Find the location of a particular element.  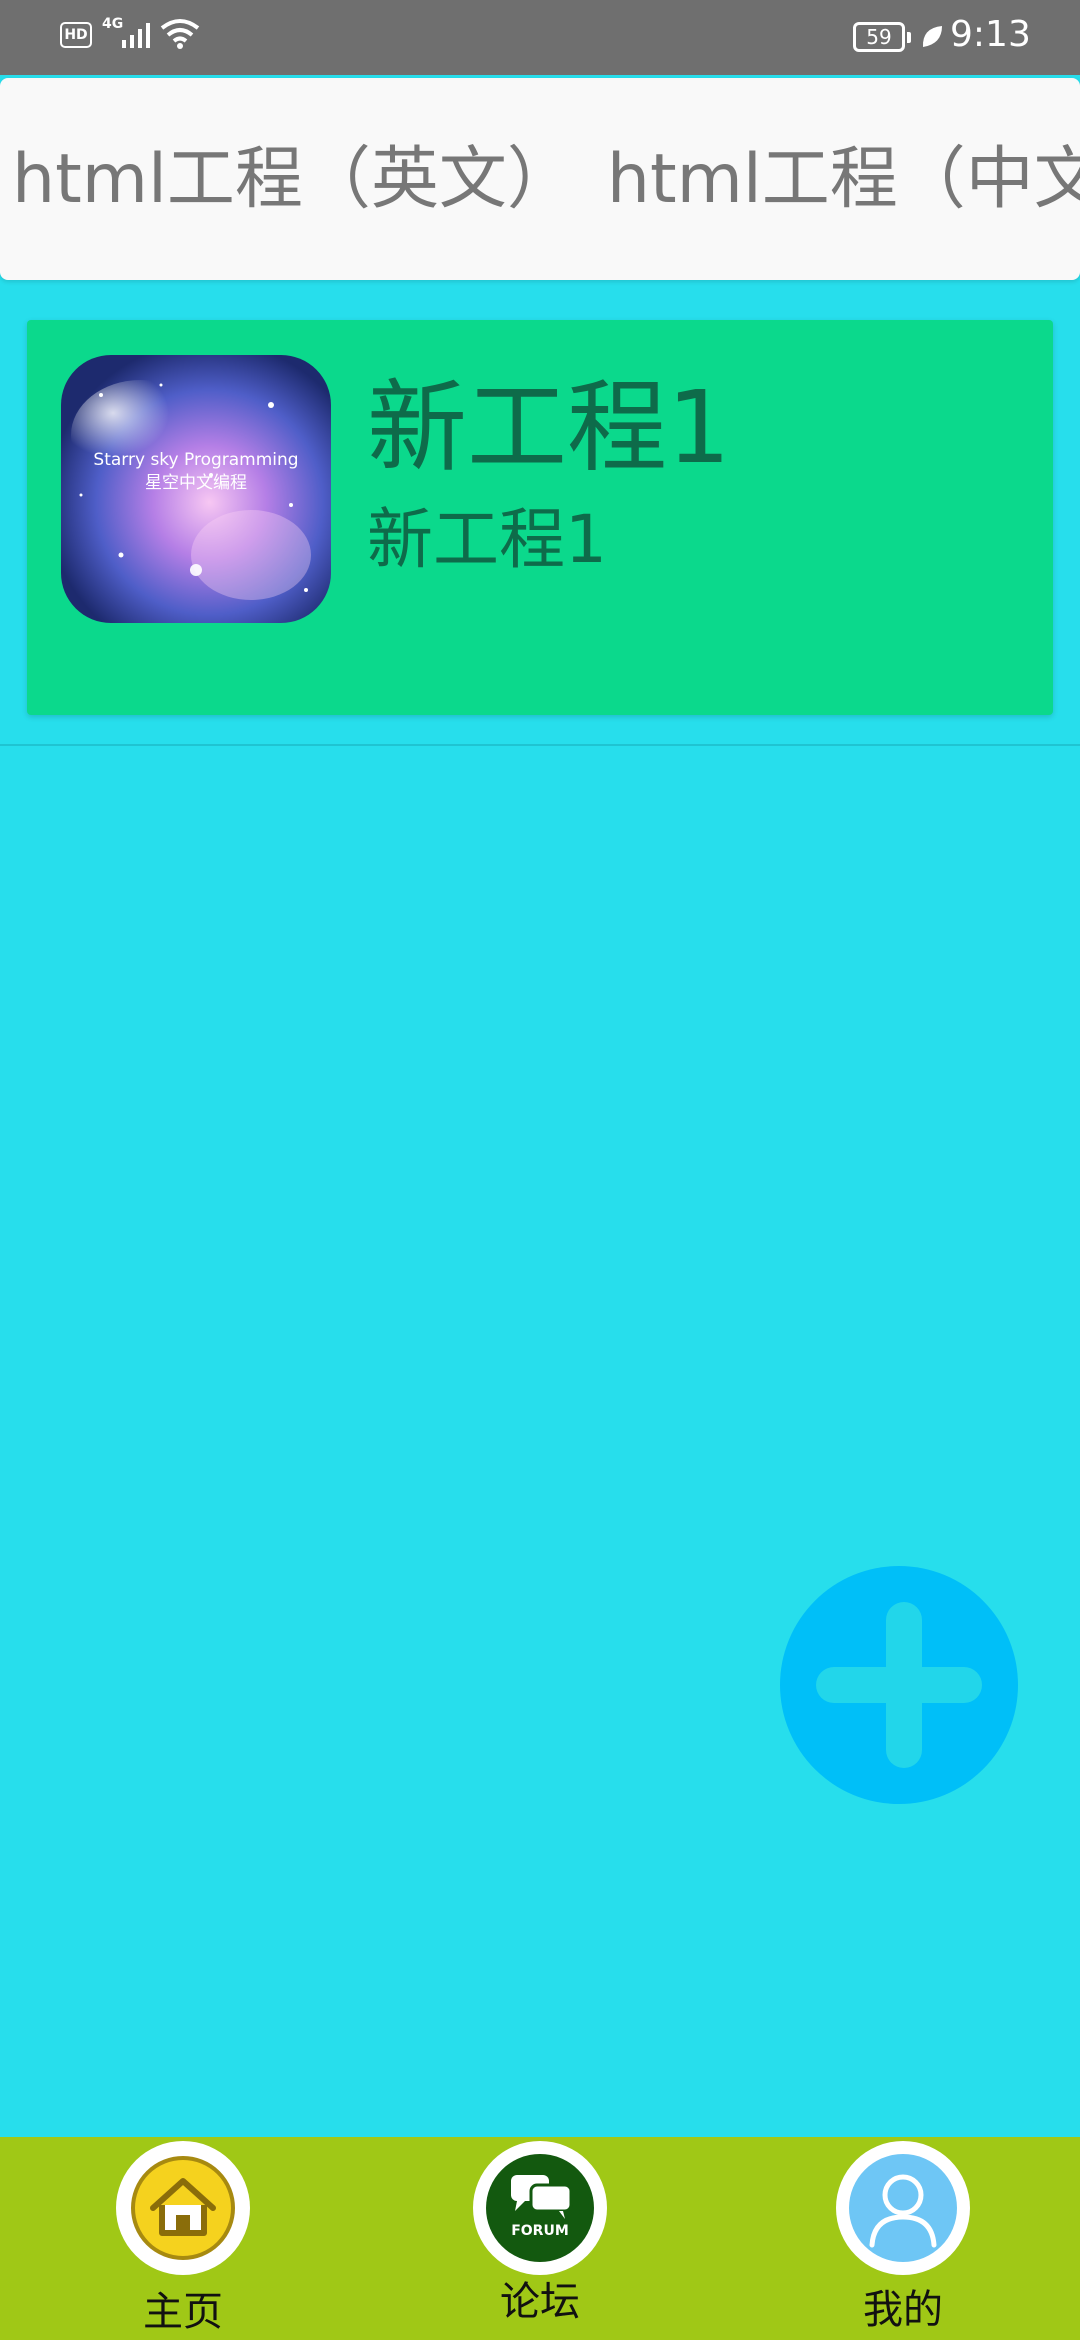

home-icon is located at coordinates (183, 2208).